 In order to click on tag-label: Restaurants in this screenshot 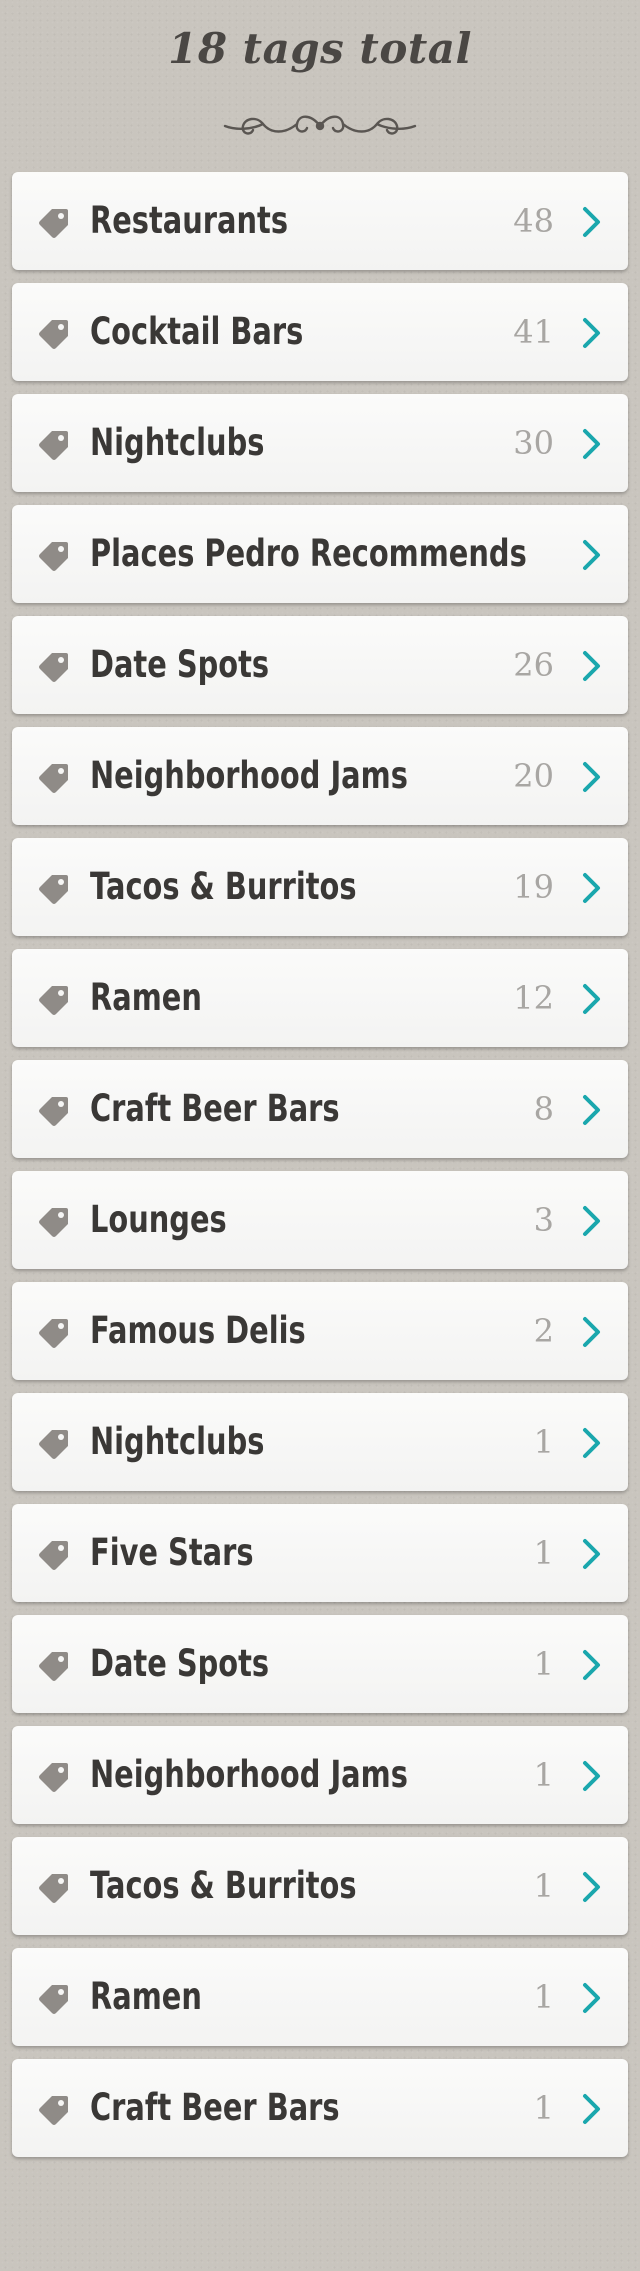, I will do `click(189, 220)`.